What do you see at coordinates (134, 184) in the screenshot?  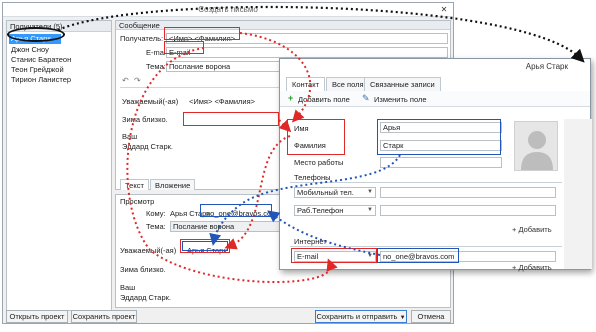 I see `tab-text: Текст` at bounding box center [134, 184].